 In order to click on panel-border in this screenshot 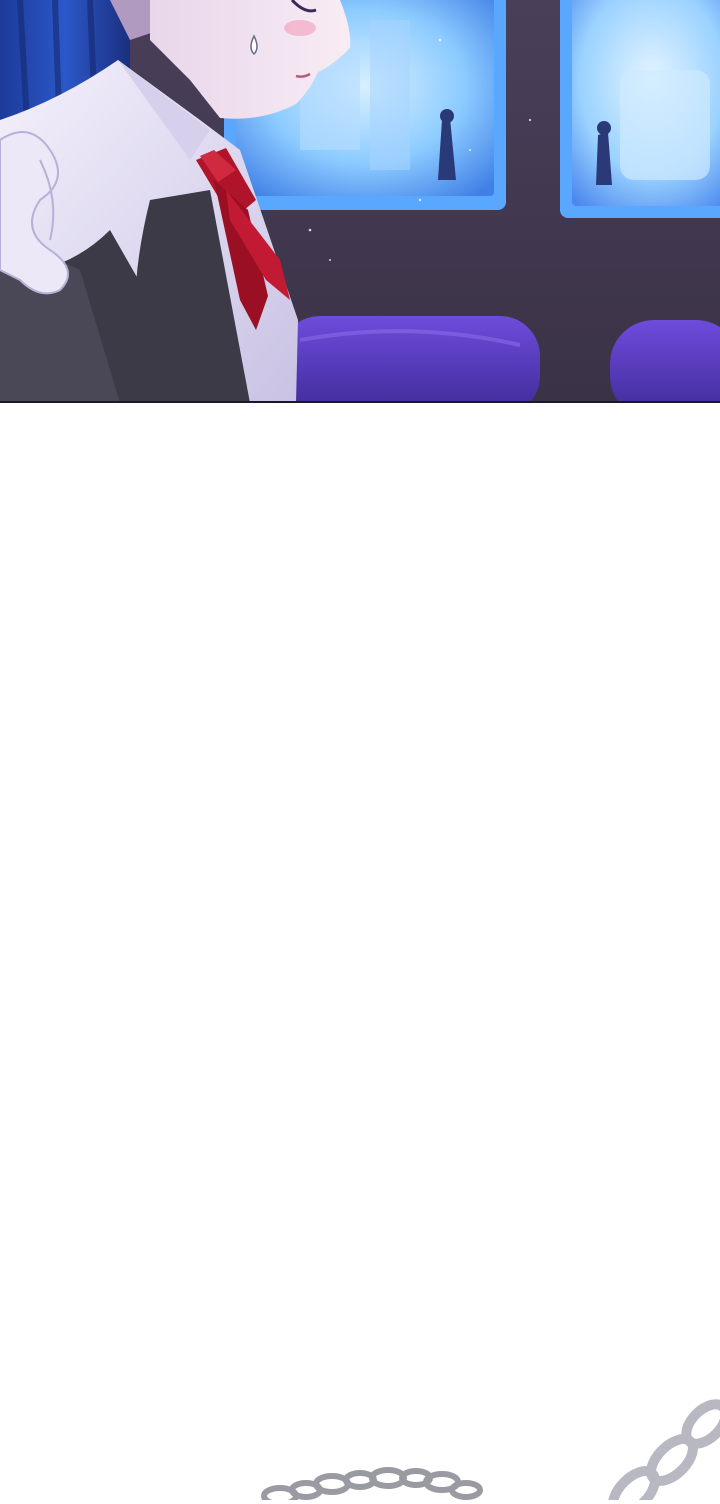, I will do `click(360, 402)`.